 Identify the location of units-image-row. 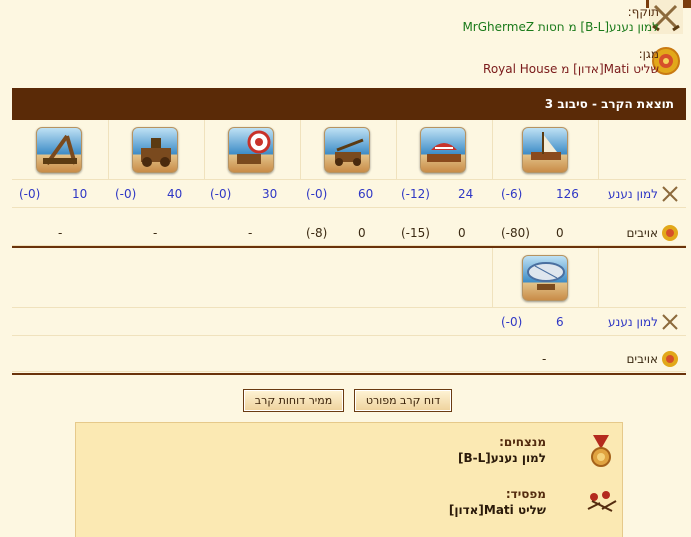
(349, 150).